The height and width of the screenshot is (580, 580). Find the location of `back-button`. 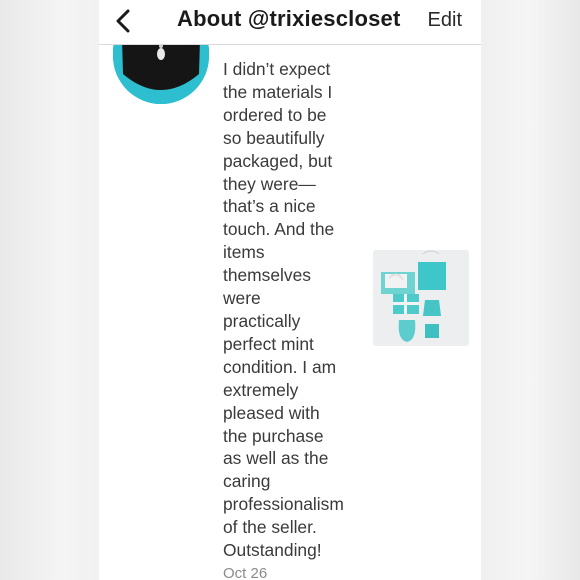

back-button is located at coordinates (125, 22).